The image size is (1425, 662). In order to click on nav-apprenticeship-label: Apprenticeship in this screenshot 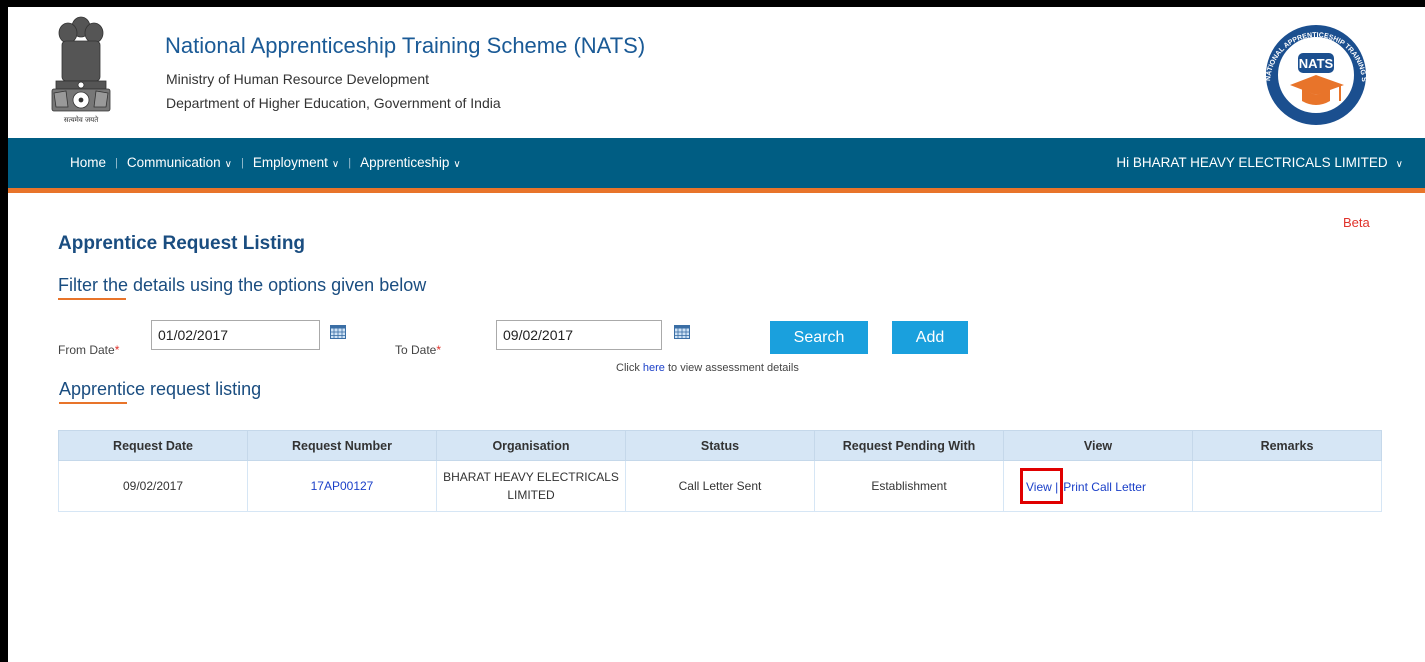, I will do `click(405, 162)`.